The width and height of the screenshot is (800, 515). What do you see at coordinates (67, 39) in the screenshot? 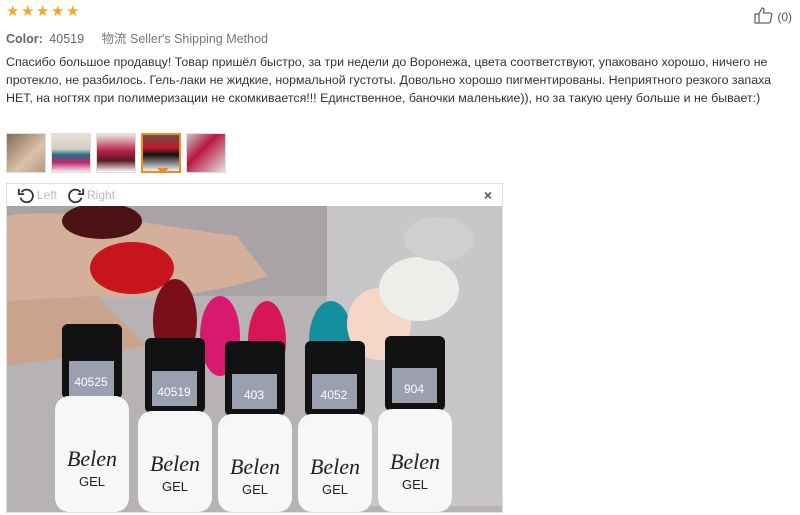
I see `color-value: 40519` at bounding box center [67, 39].